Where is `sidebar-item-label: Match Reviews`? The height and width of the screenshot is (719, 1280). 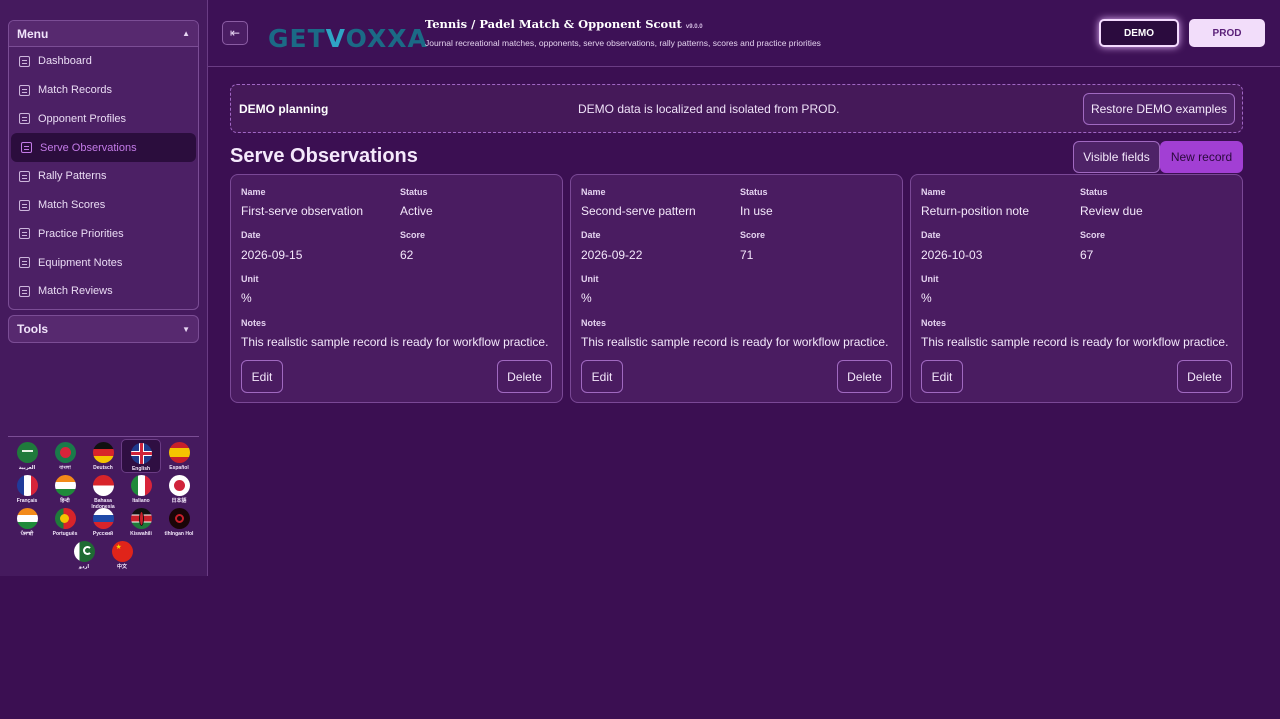
sidebar-item-label: Match Reviews is located at coordinates (75, 291).